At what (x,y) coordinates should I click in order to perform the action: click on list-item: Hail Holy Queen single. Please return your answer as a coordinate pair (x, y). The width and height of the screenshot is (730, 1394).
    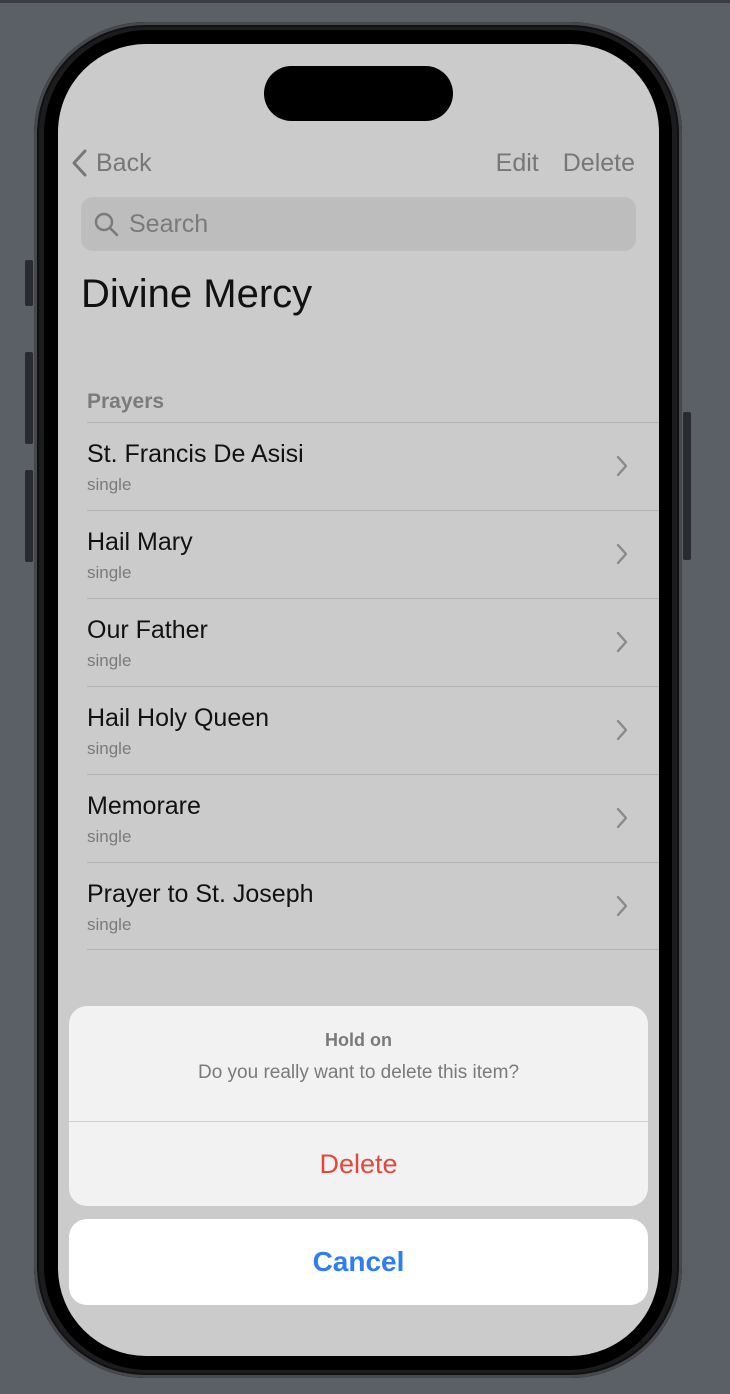
    Looking at the image, I should click on (373, 730).